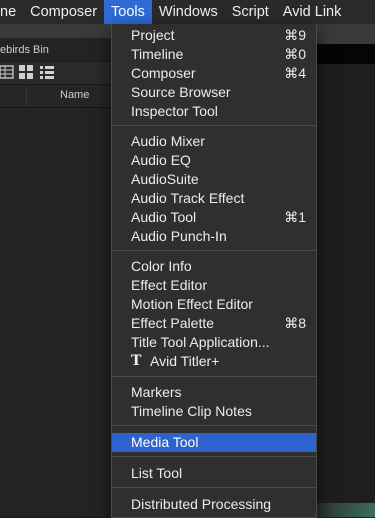 The height and width of the screenshot is (518, 375). I want to click on shortcut: ⌘1, so click(295, 217).